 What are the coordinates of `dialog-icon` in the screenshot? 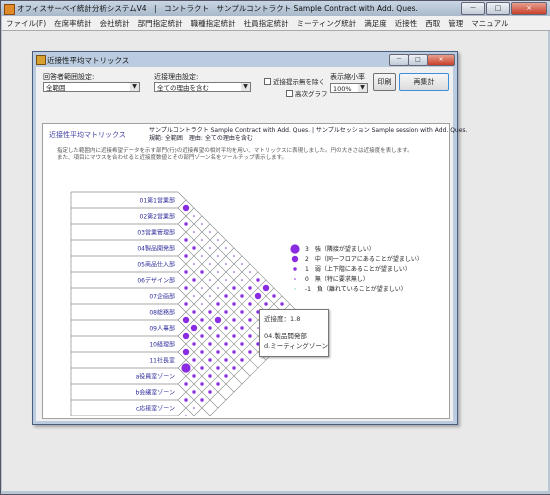 It's located at (41, 60).